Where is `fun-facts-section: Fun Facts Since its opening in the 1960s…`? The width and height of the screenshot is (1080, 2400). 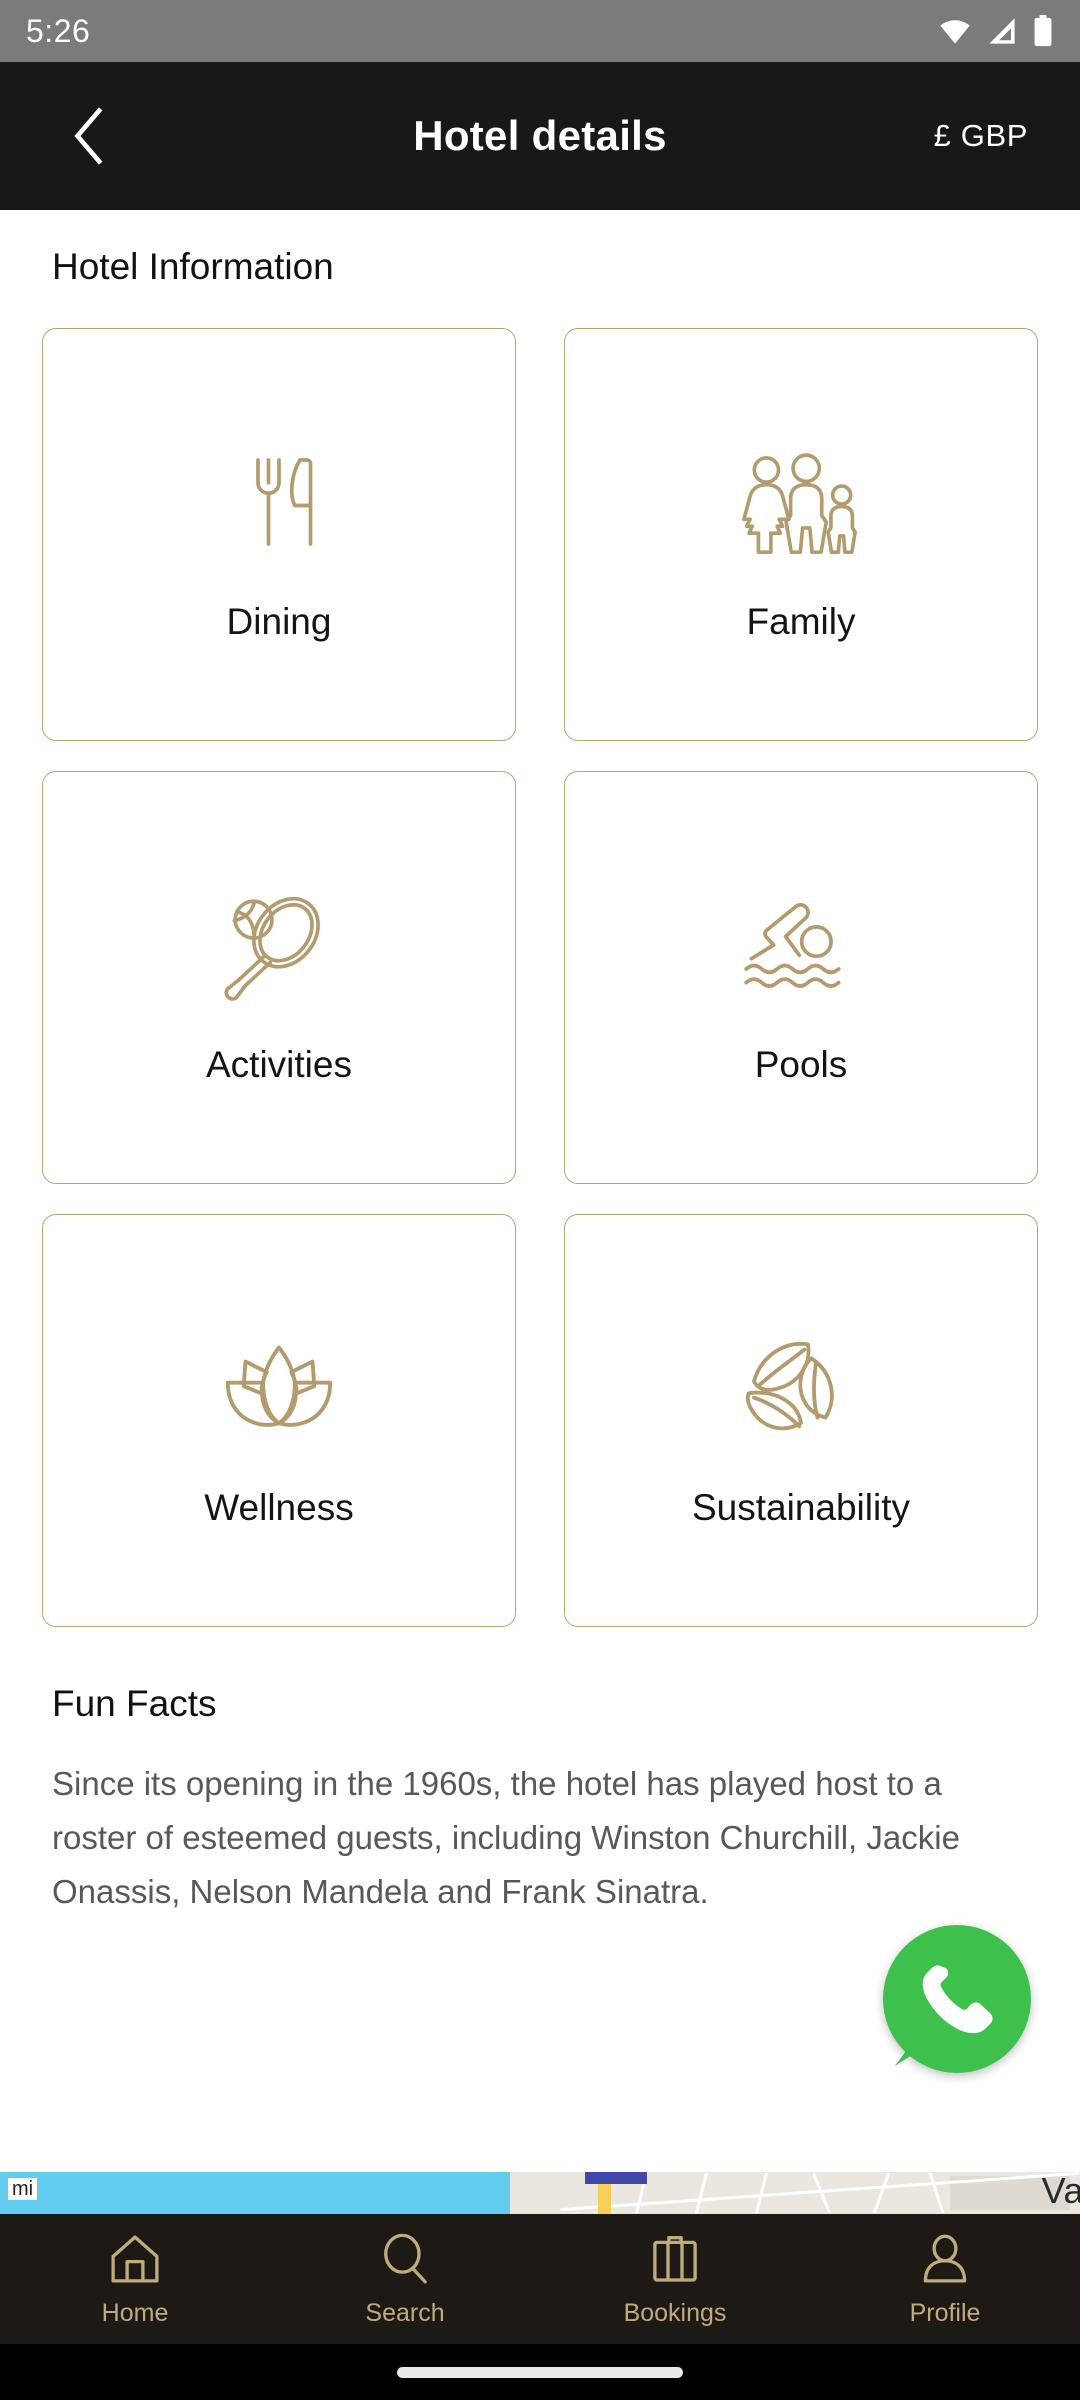
fun-facts-section: Fun Facts Since its opening in the 1960s… is located at coordinates (540, 1801).